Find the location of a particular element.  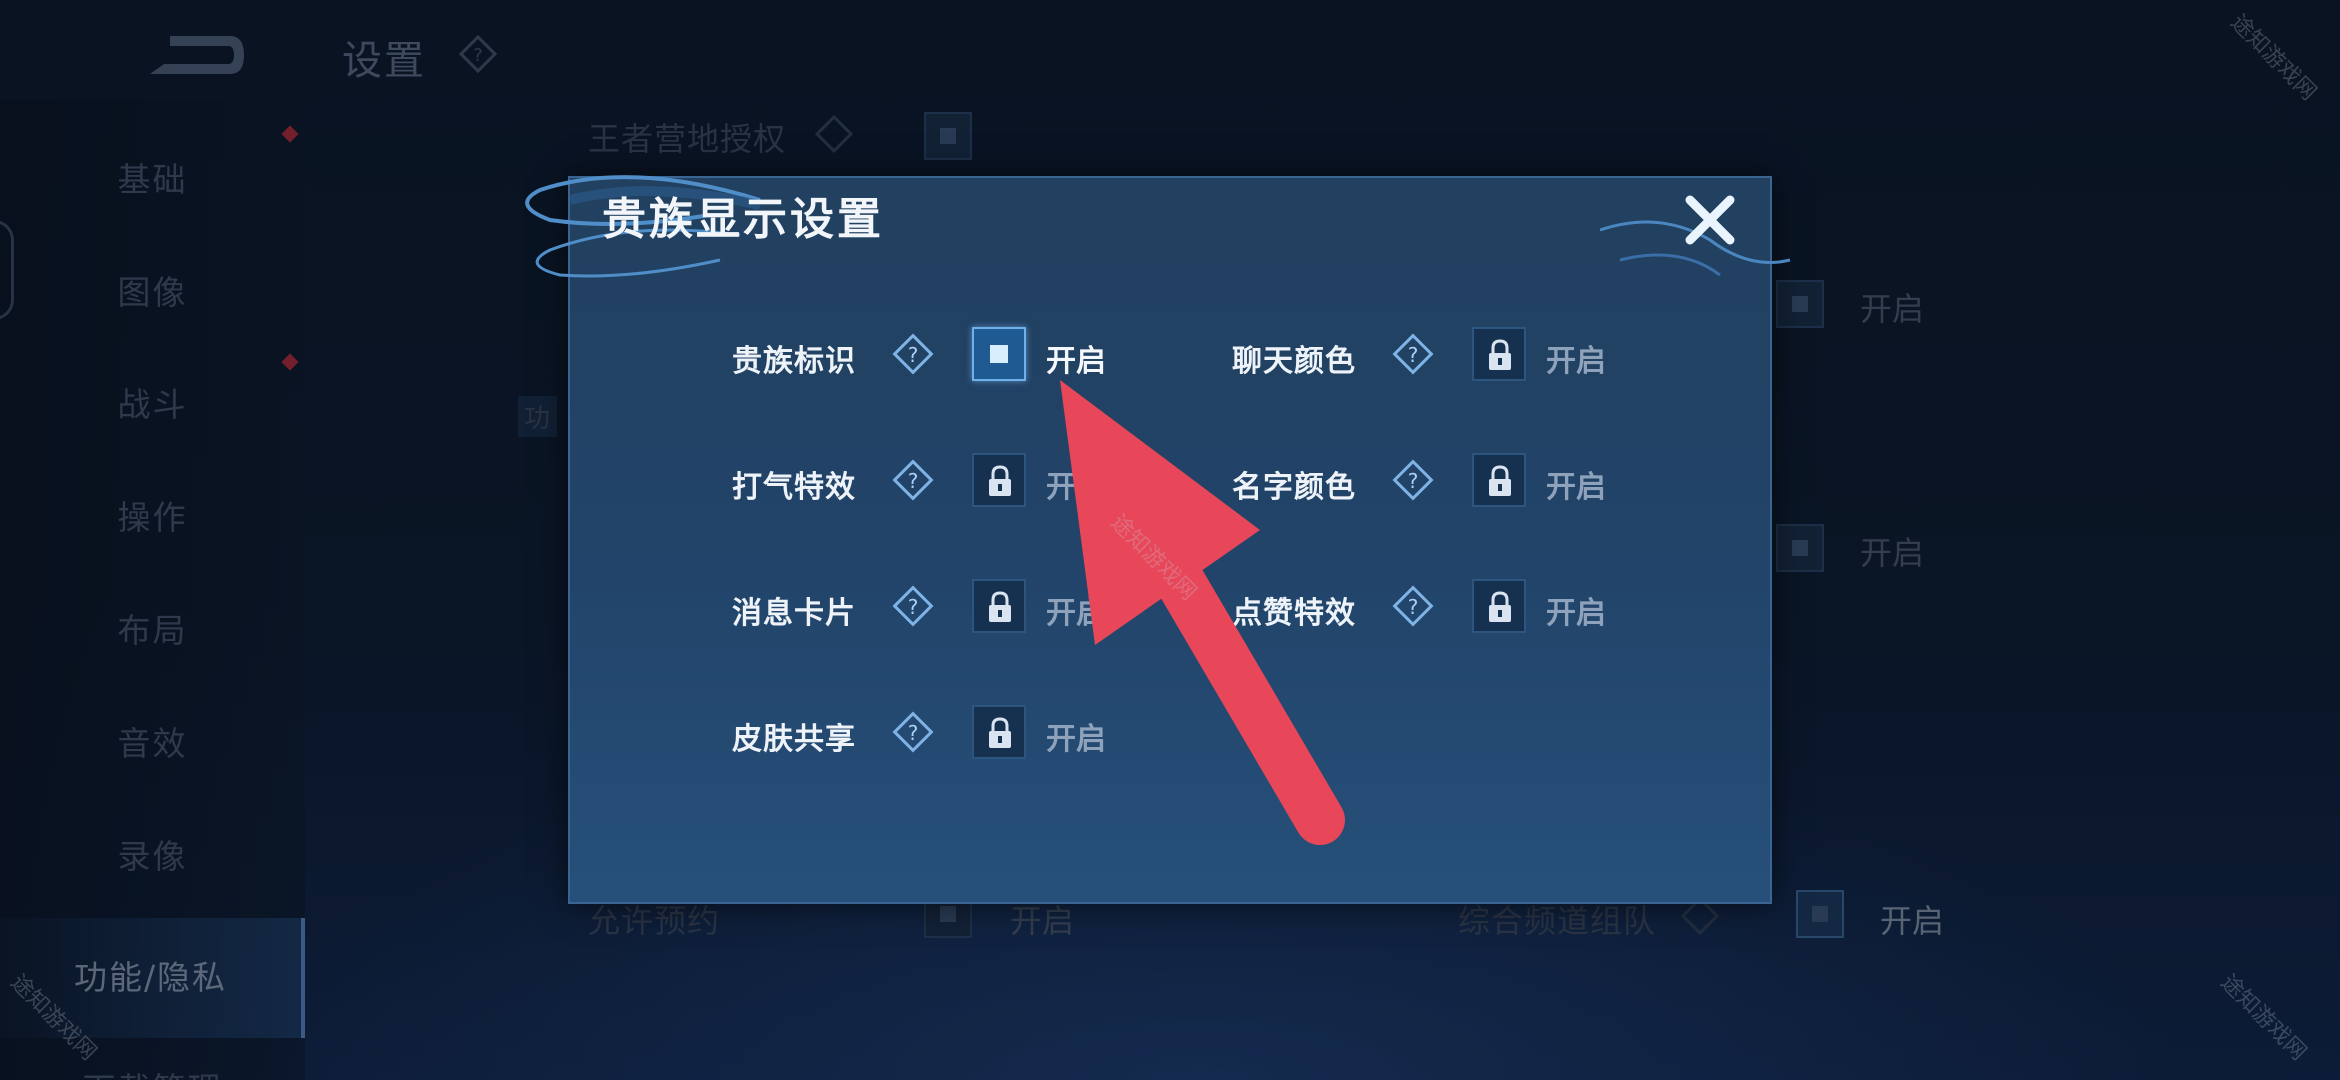

checkbox-checked-indicator is located at coordinates (999, 354).